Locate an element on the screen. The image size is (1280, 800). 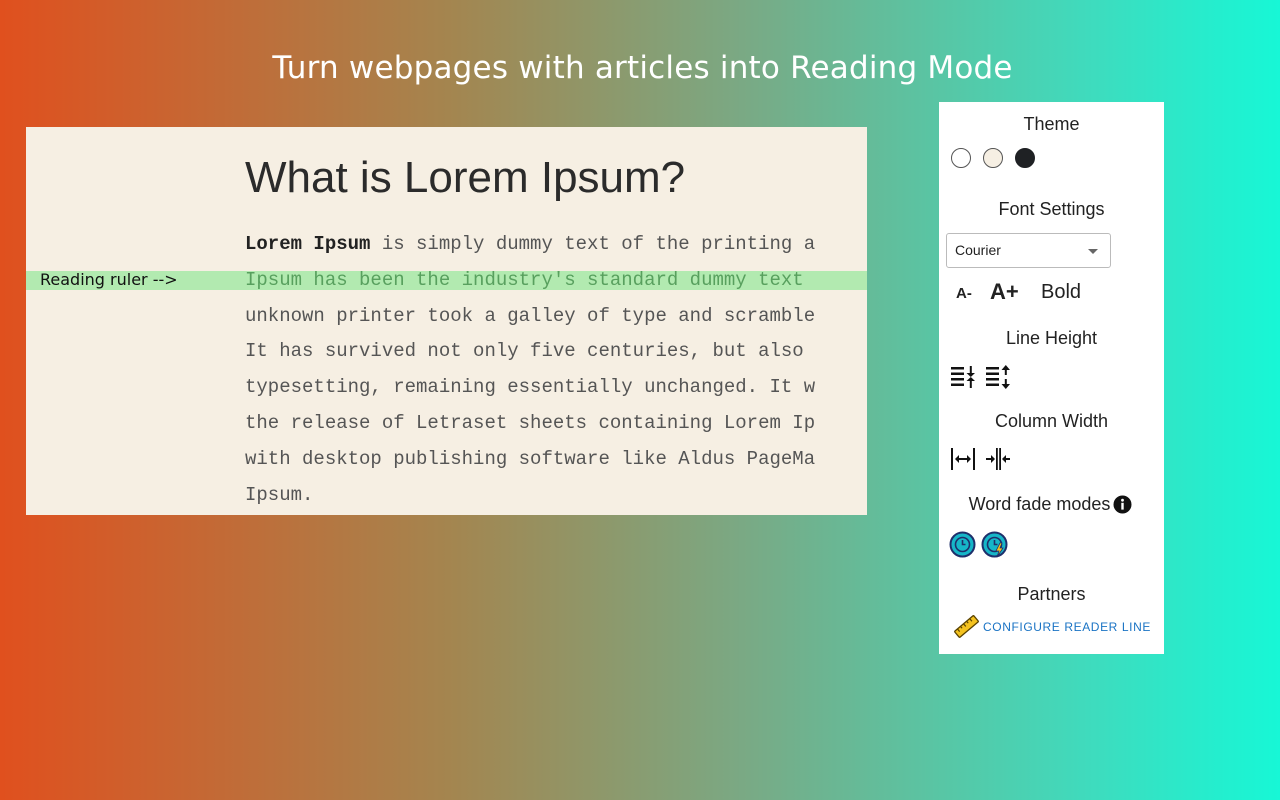
article-title: What is Lorem Ipsum? is located at coordinates (465, 177).